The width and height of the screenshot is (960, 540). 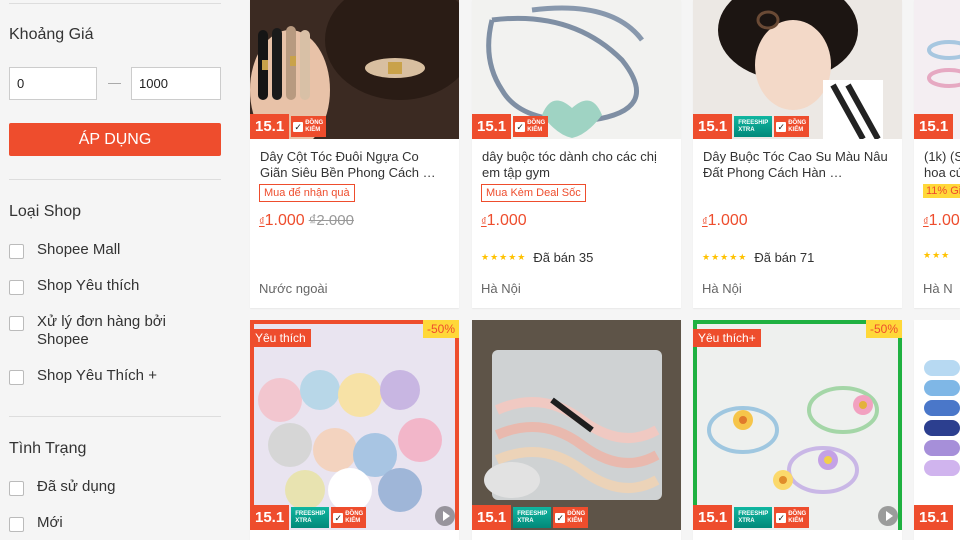 I want to click on product-name: (1k) (S hoa cú, so click(x=942, y=165).